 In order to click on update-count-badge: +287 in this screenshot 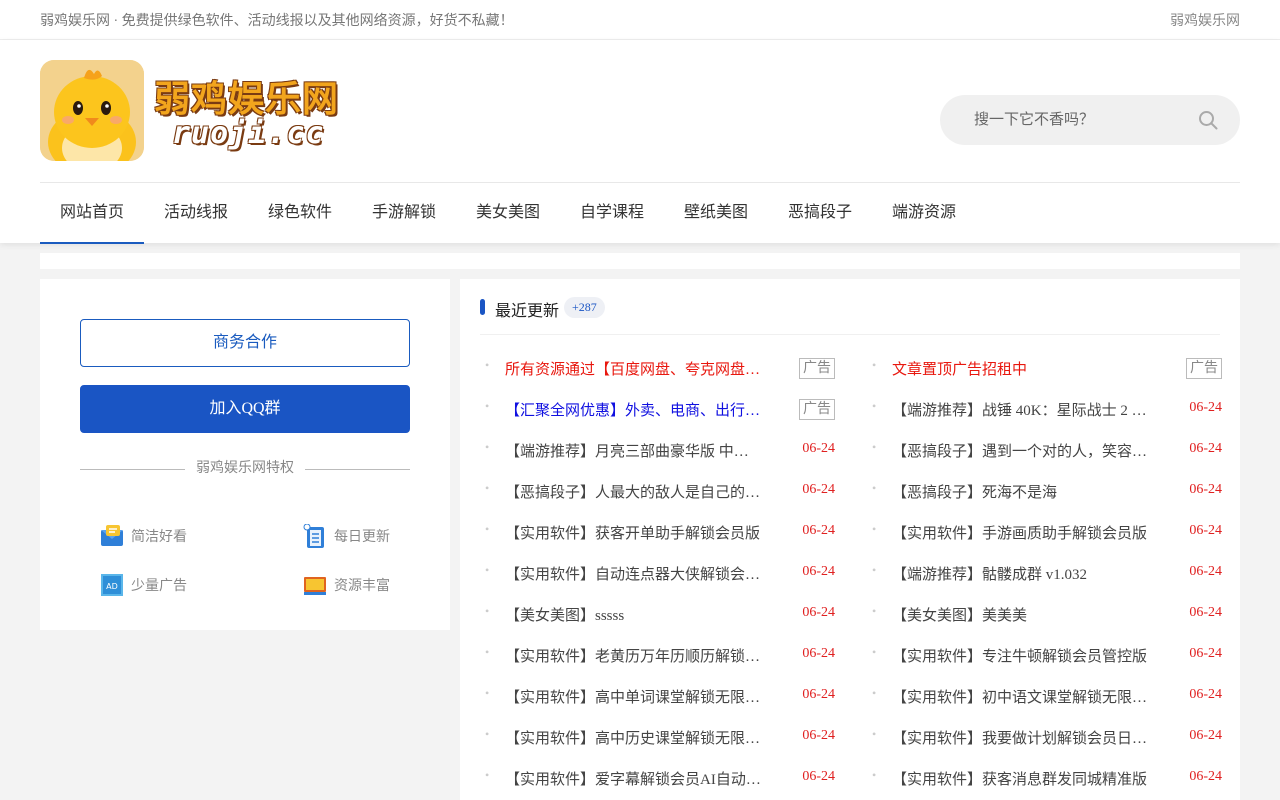, I will do `click(584, 307)`.